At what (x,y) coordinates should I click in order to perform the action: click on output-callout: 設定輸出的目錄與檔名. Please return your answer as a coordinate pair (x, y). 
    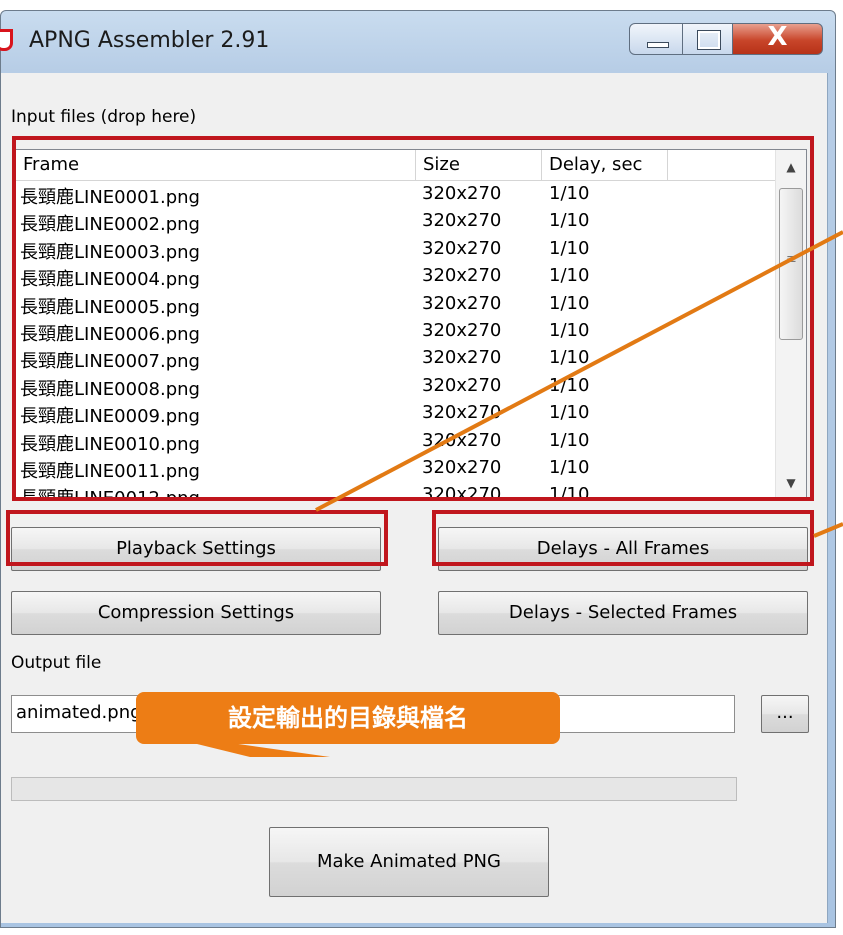
    Looking at the image, I should click on (348, 718).